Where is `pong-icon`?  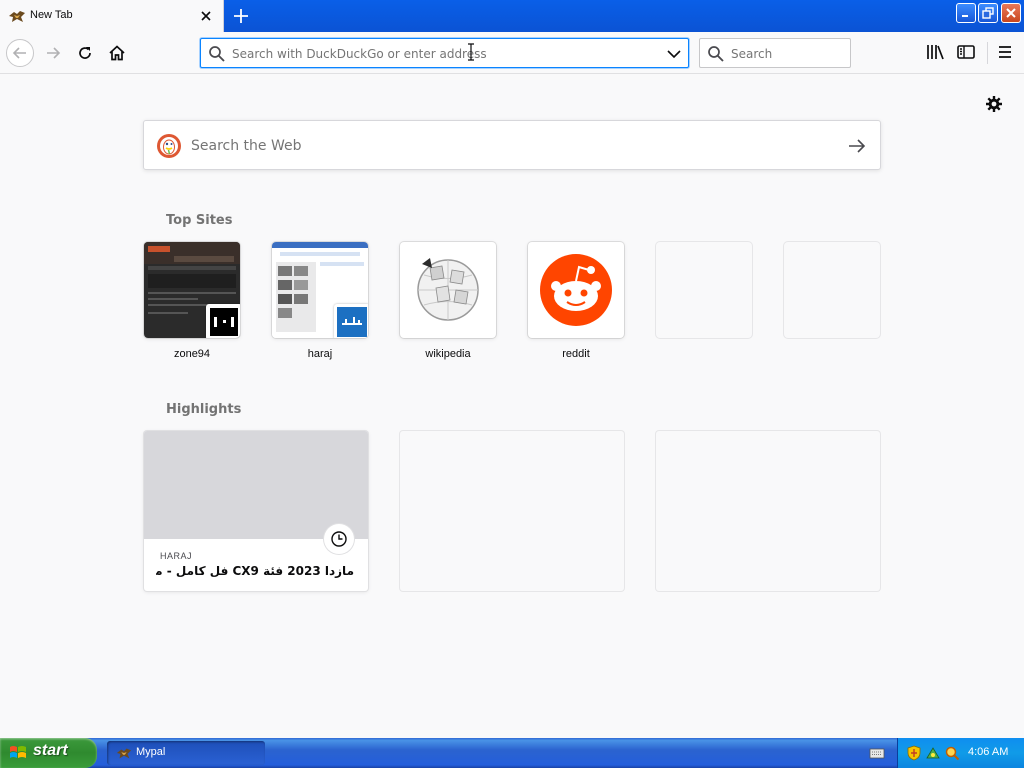
pong-icon is located at coordinates (224, 322).